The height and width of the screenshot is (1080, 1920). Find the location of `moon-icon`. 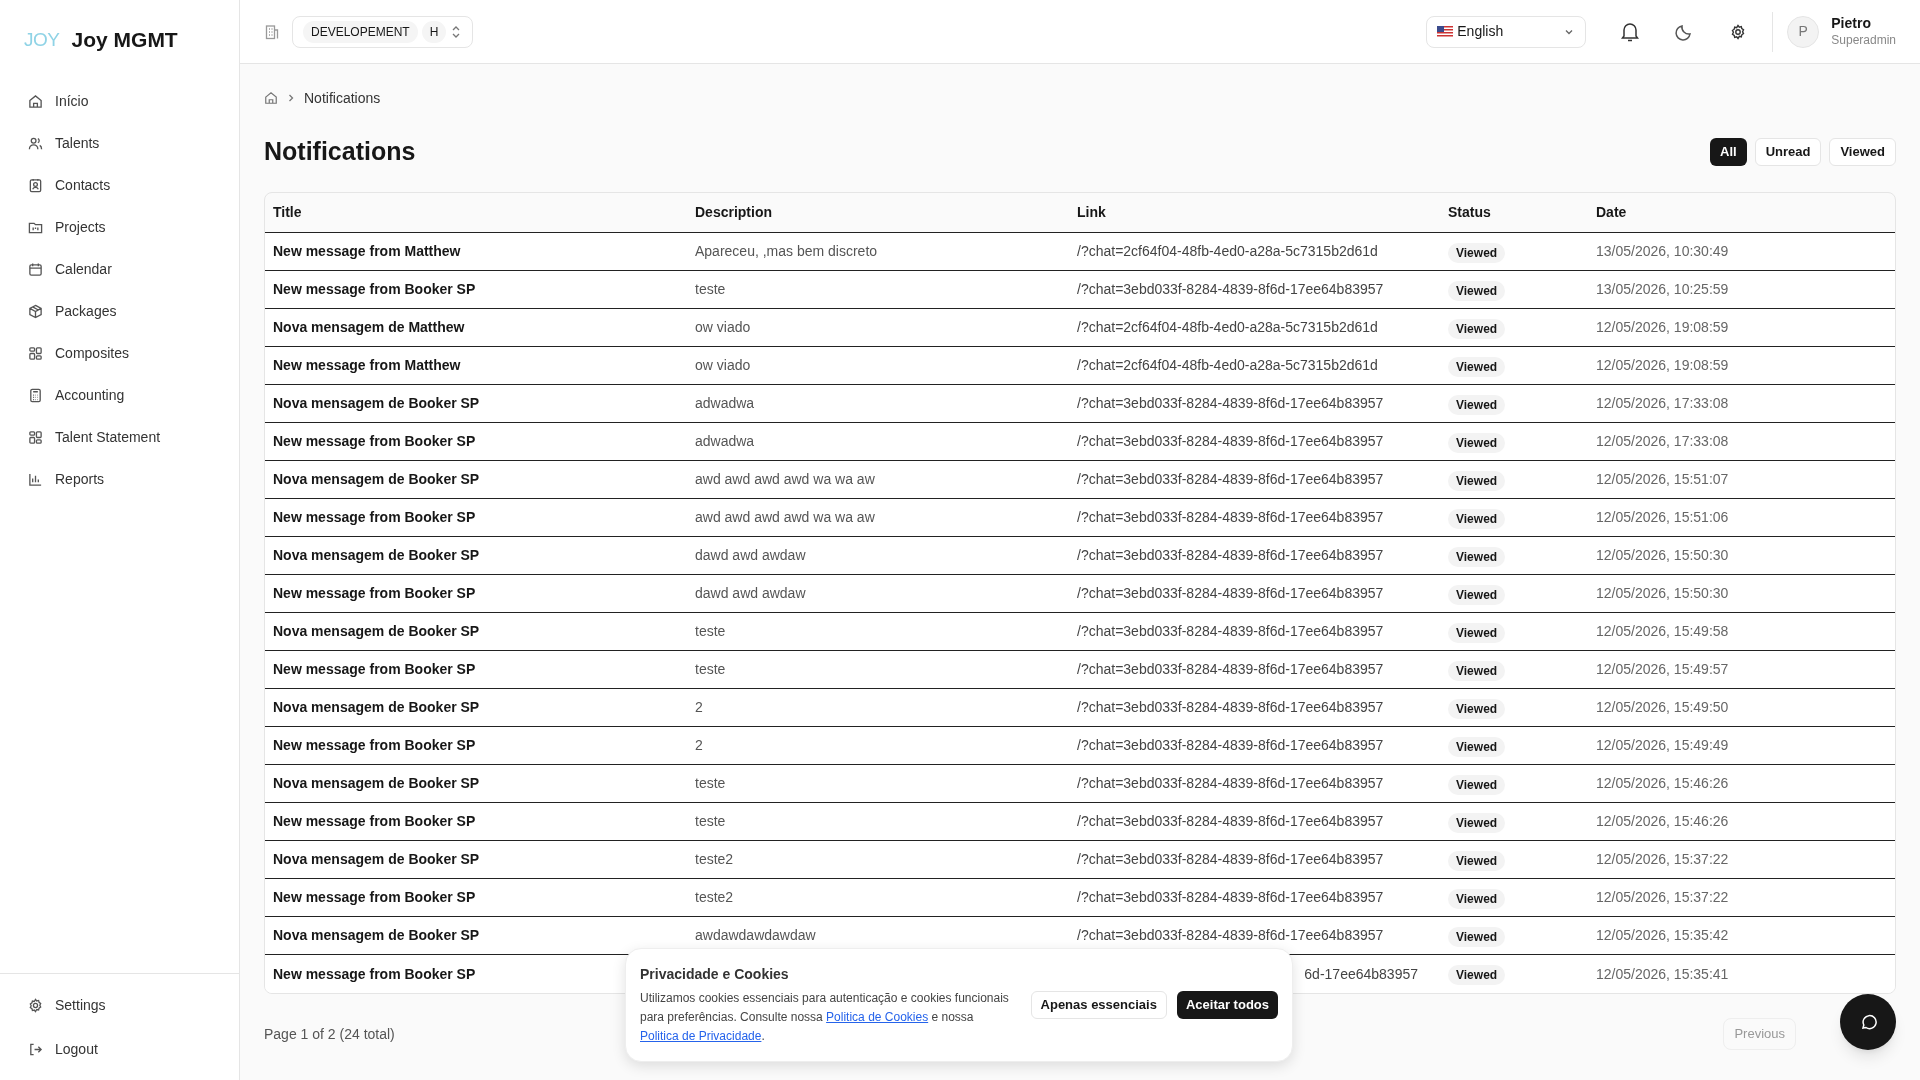

moon-icon is located at coordinates (1684, 31).